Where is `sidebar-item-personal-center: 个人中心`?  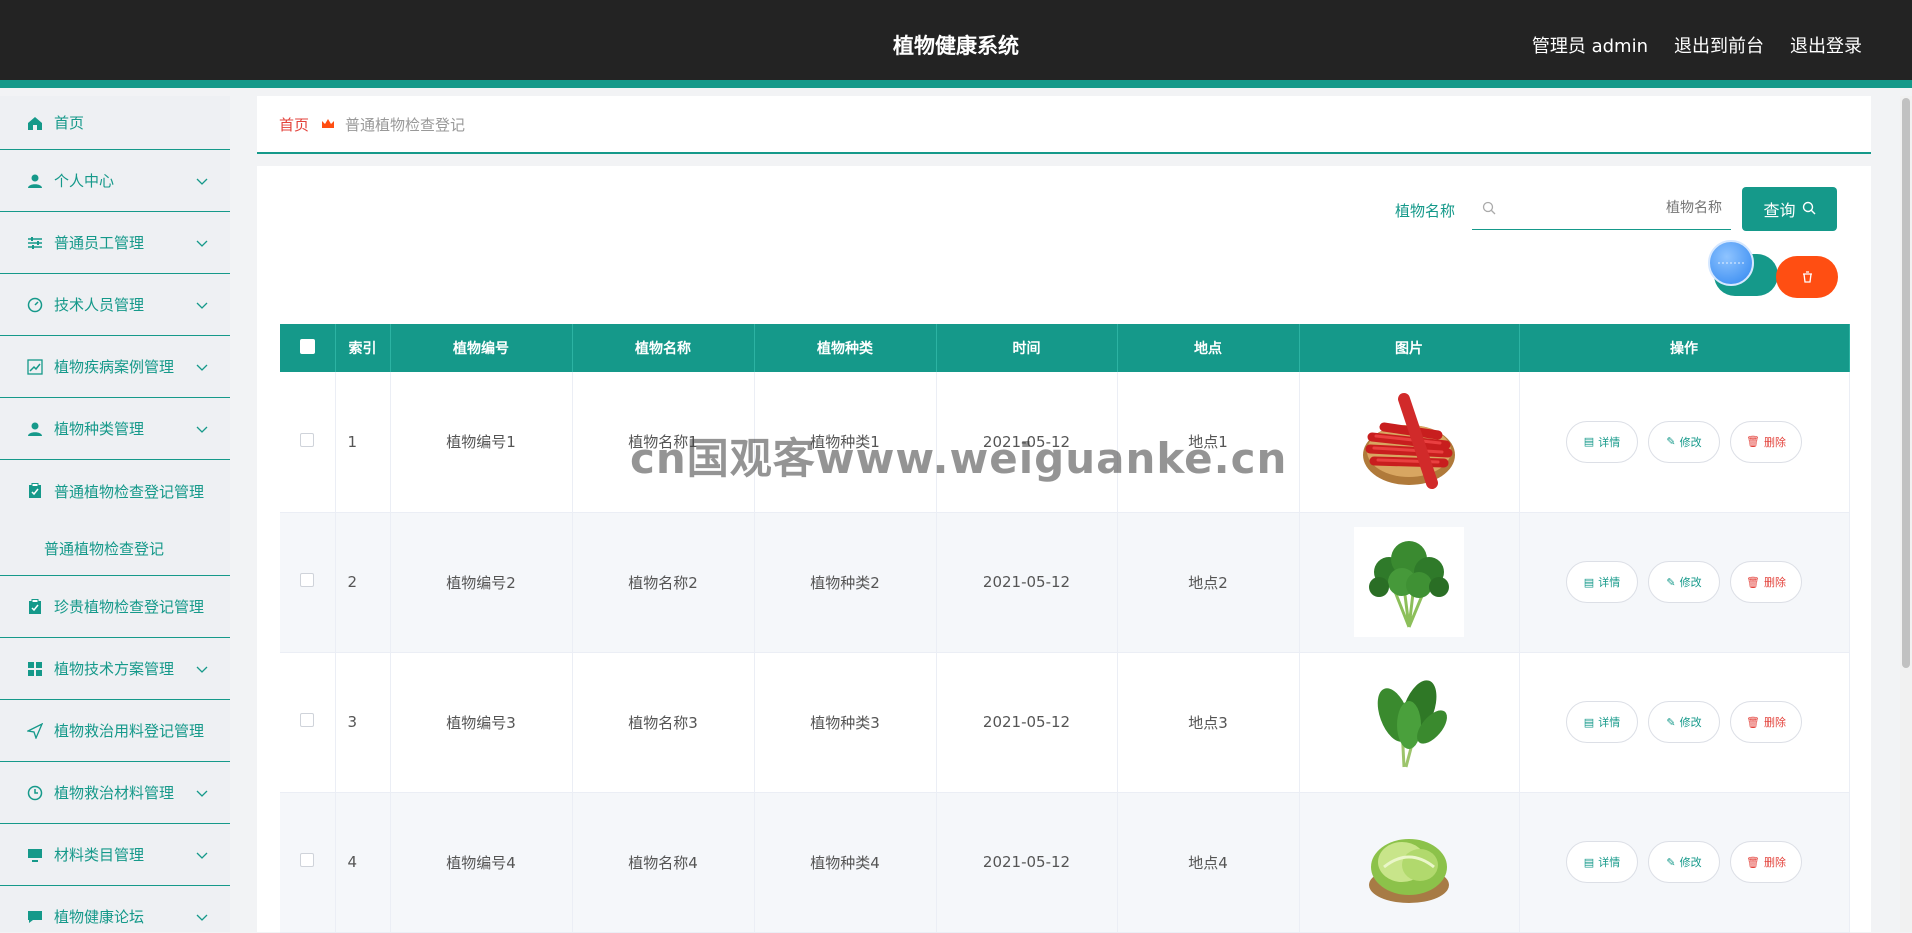 sidebar-item-personal-center: 个人中心 is located at coordinates (115, 181).